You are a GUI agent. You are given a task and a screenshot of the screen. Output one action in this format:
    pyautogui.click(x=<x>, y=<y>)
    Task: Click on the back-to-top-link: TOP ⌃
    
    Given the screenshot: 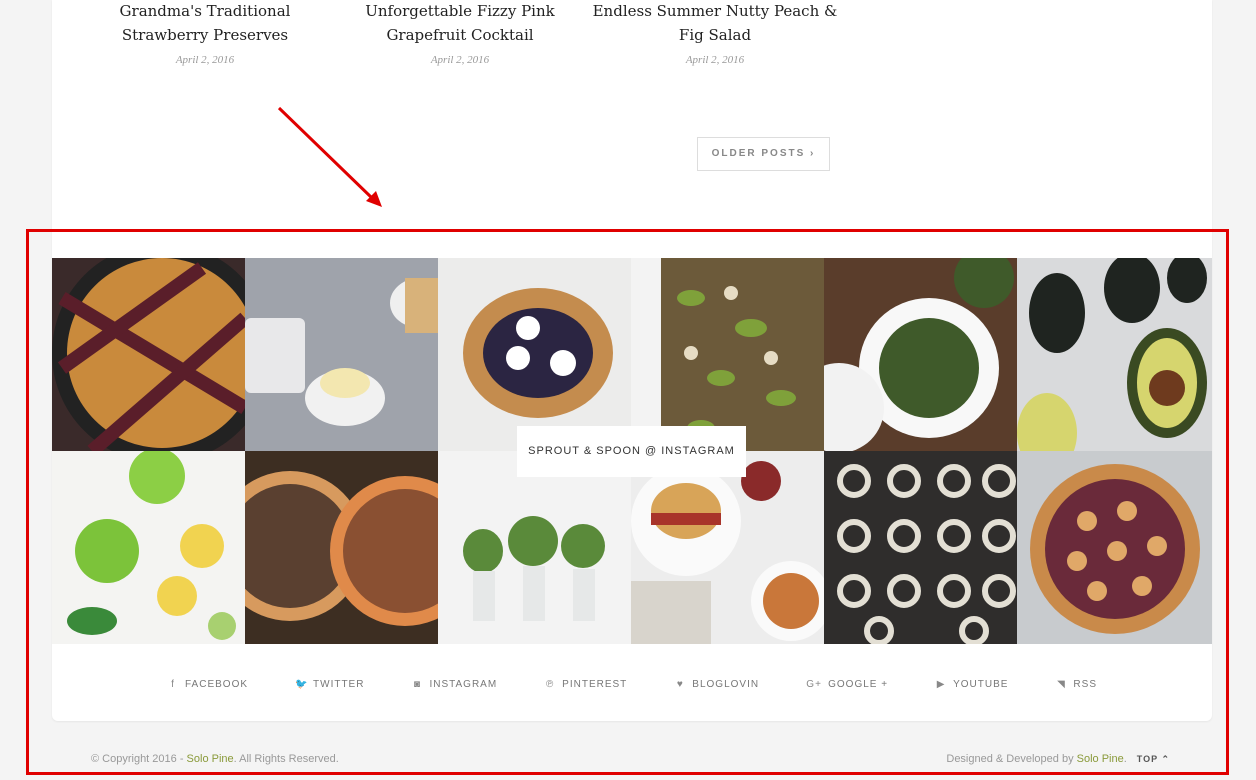 What is the action you would take?
    pyautogui.click(x=1153, y=759)
    